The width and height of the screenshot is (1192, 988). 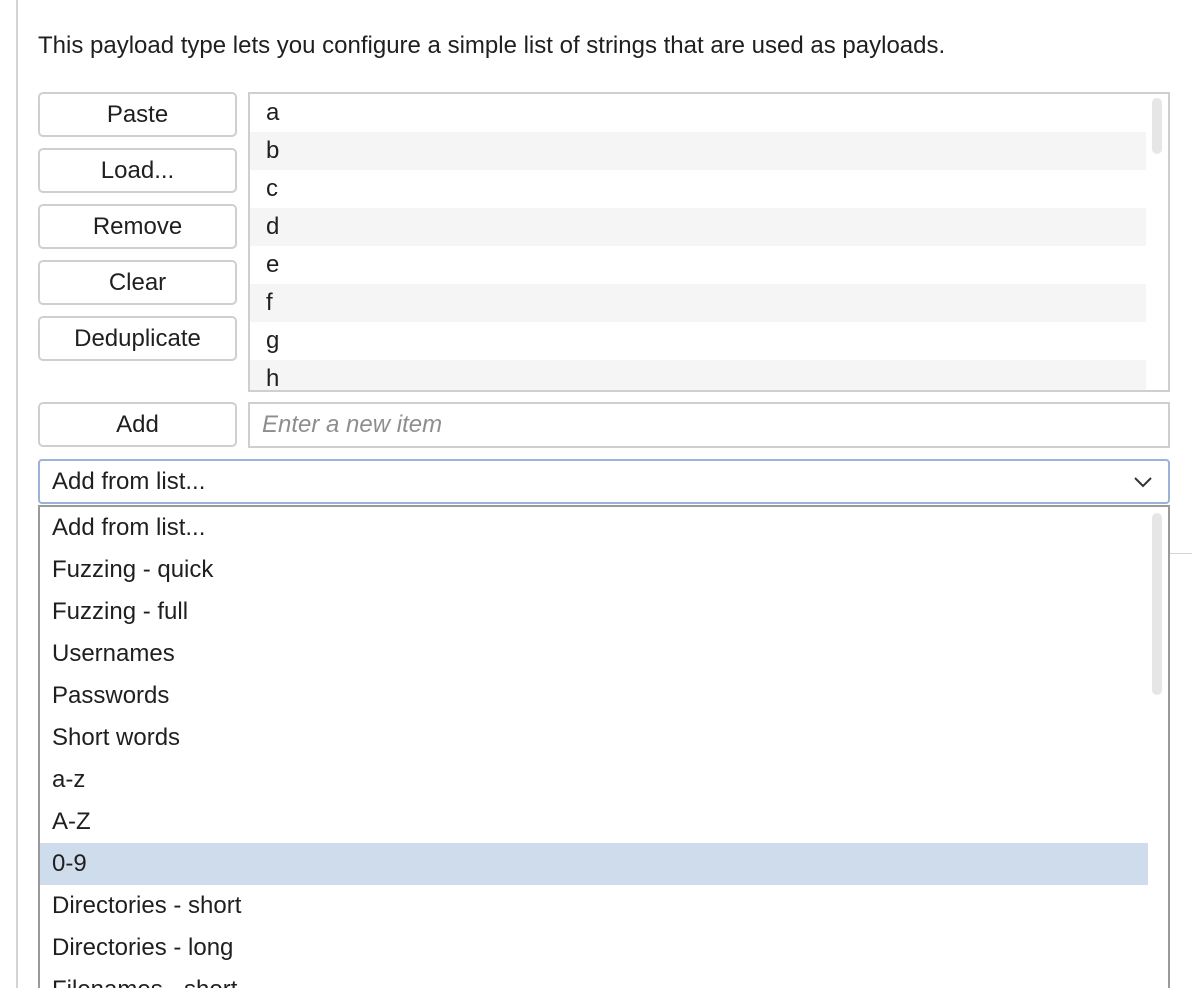 What do you see at coordinates (699, 151) in the screenshot?
I see `payload-list-item: b` at bounding box center [699, 151].